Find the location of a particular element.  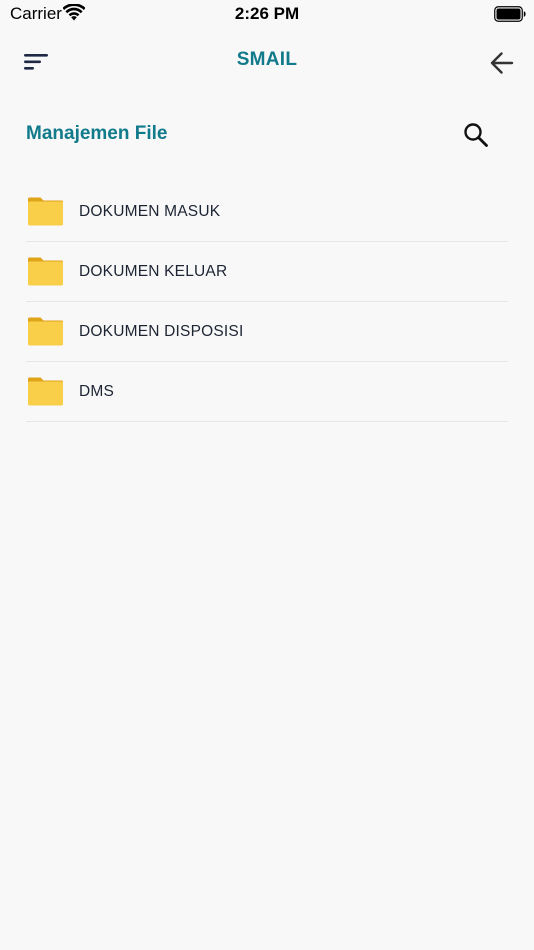

search-icon is located at coordinates (476, 135).